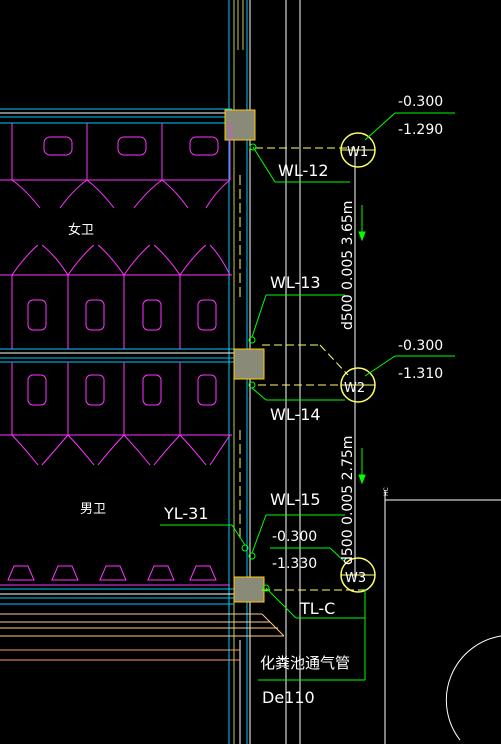 This screenshot has width=501, height=744. What do you see at coordinates (295, 499) in the screenshot?
I see `pipe-wl15-label: WL-15` at bounding box center [295, 499].